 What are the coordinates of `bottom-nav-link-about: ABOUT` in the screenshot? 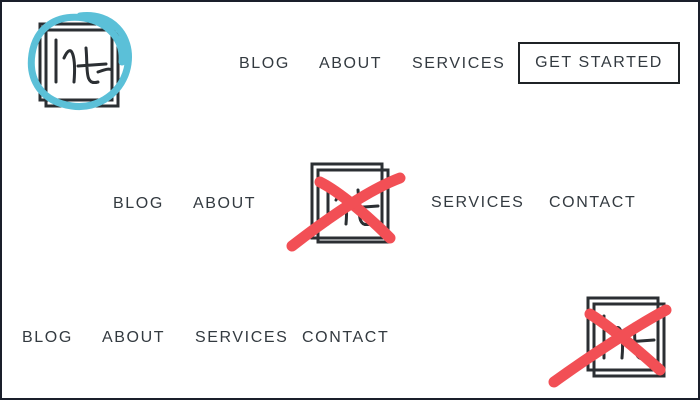 It's located at (133, 338).